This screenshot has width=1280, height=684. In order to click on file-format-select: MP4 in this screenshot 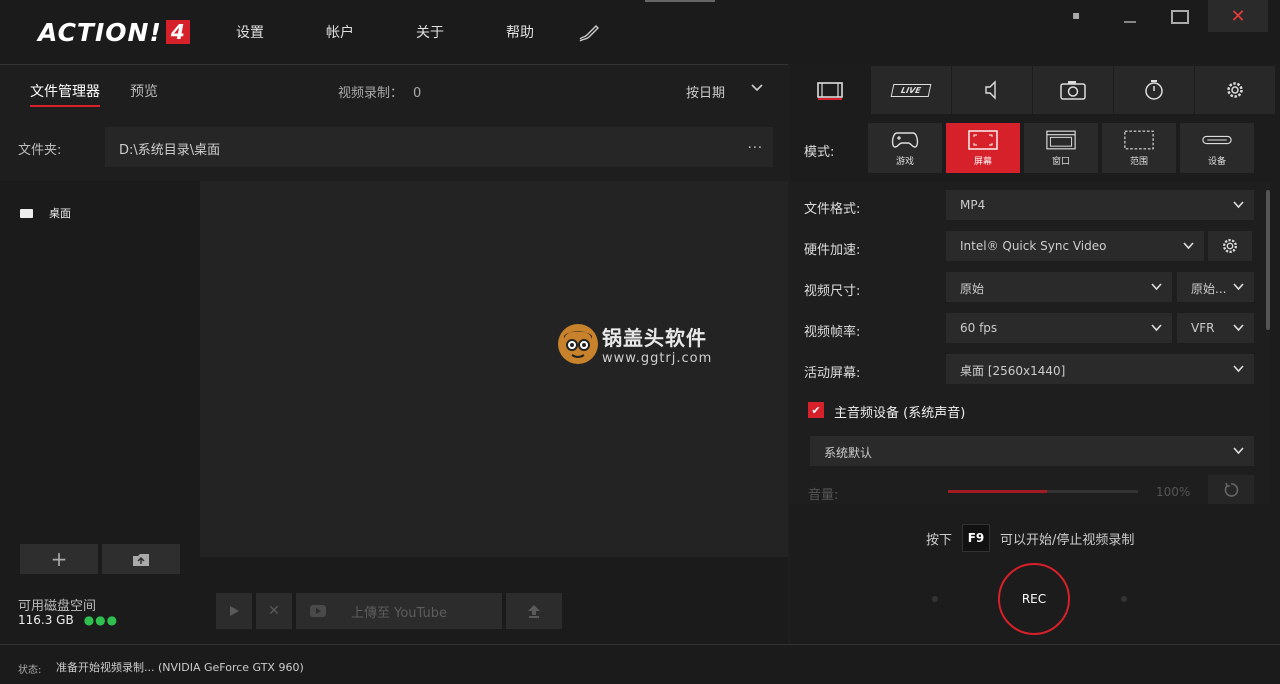, I will do `click(1100, 205)`.